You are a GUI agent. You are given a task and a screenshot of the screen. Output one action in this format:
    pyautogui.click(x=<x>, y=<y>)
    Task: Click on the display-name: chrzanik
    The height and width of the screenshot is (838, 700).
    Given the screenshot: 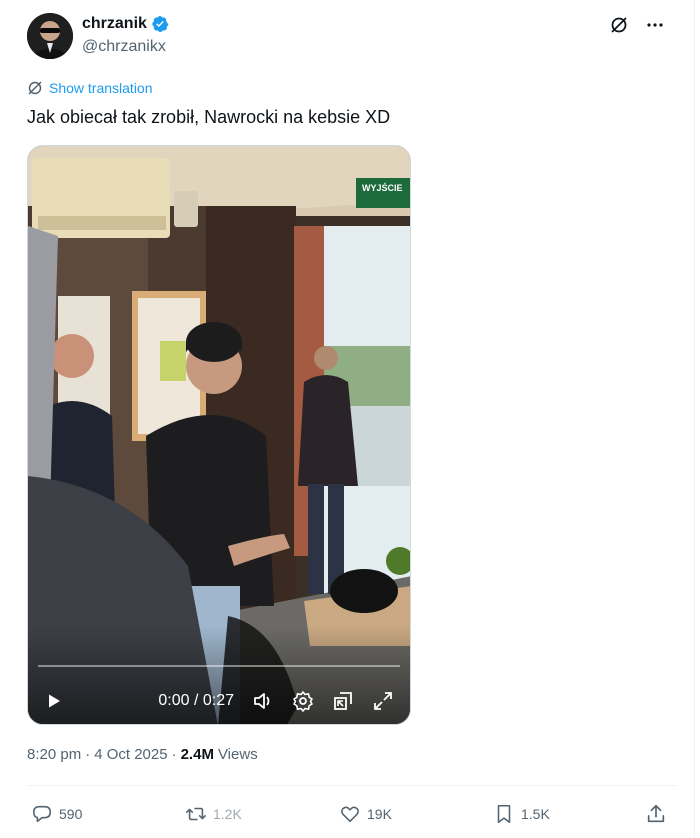 What is the action you would take?
    pyautogui.click(x=114, y=24)
    